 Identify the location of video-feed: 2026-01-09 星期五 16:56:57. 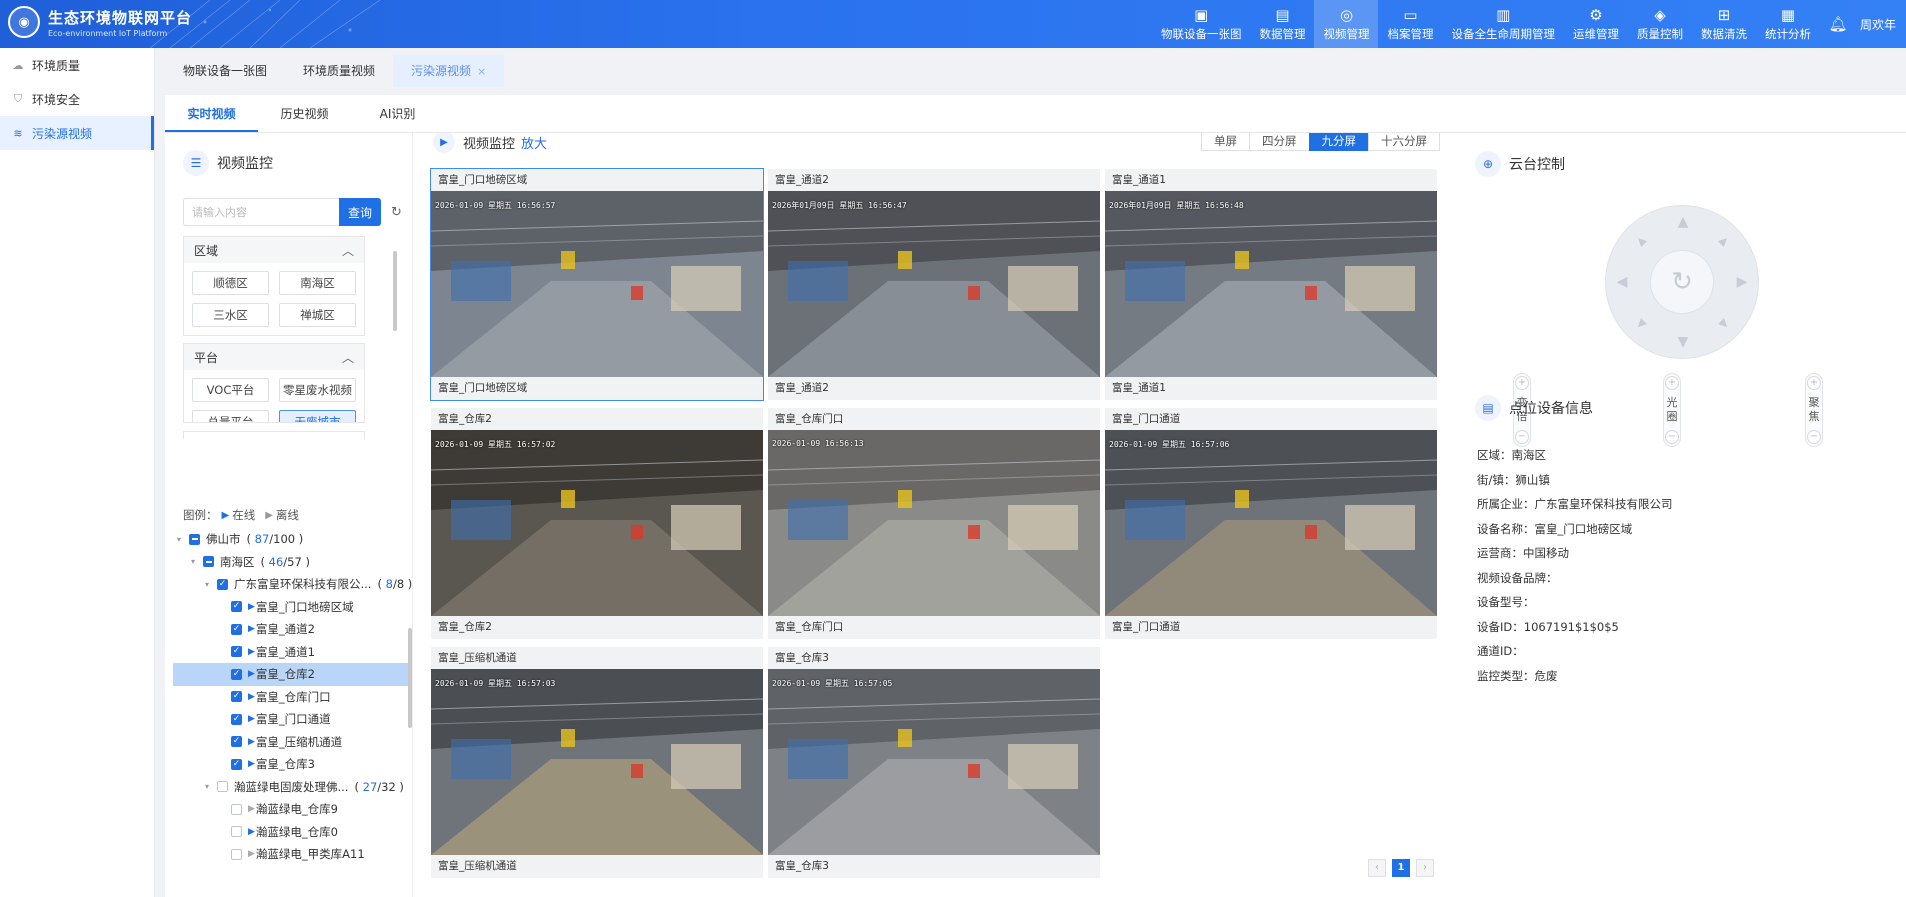
(597, 284).